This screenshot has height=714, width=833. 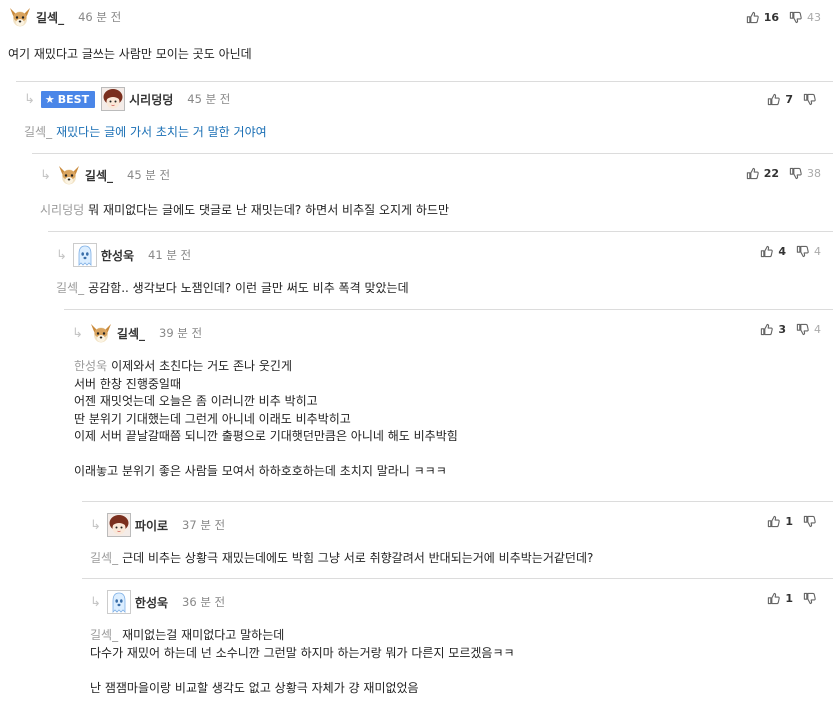 What do you see at coordinates (805, 173) in the screenshot?
I see `dislike-button: 38` at bounding box center [805, 173].